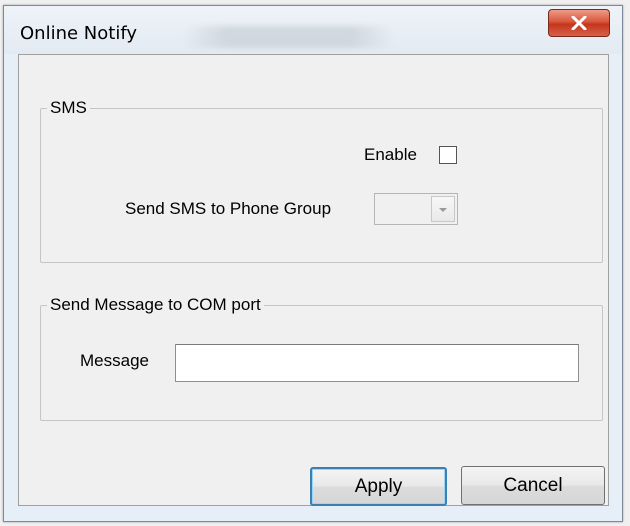  I want to click on dropdown-arrow-button, so click(443, 209).